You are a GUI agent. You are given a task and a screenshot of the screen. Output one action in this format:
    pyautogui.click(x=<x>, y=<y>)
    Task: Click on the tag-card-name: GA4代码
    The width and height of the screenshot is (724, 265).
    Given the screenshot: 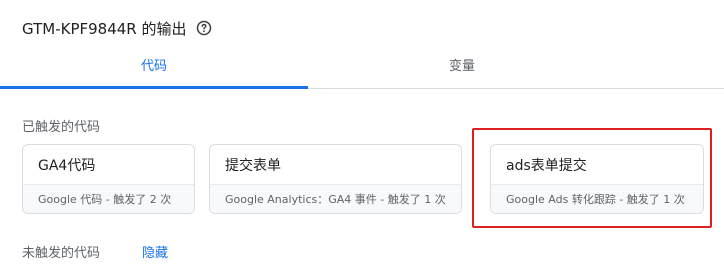 What is the action you would take?
    pyautogui.click(x=67, y=166)
    